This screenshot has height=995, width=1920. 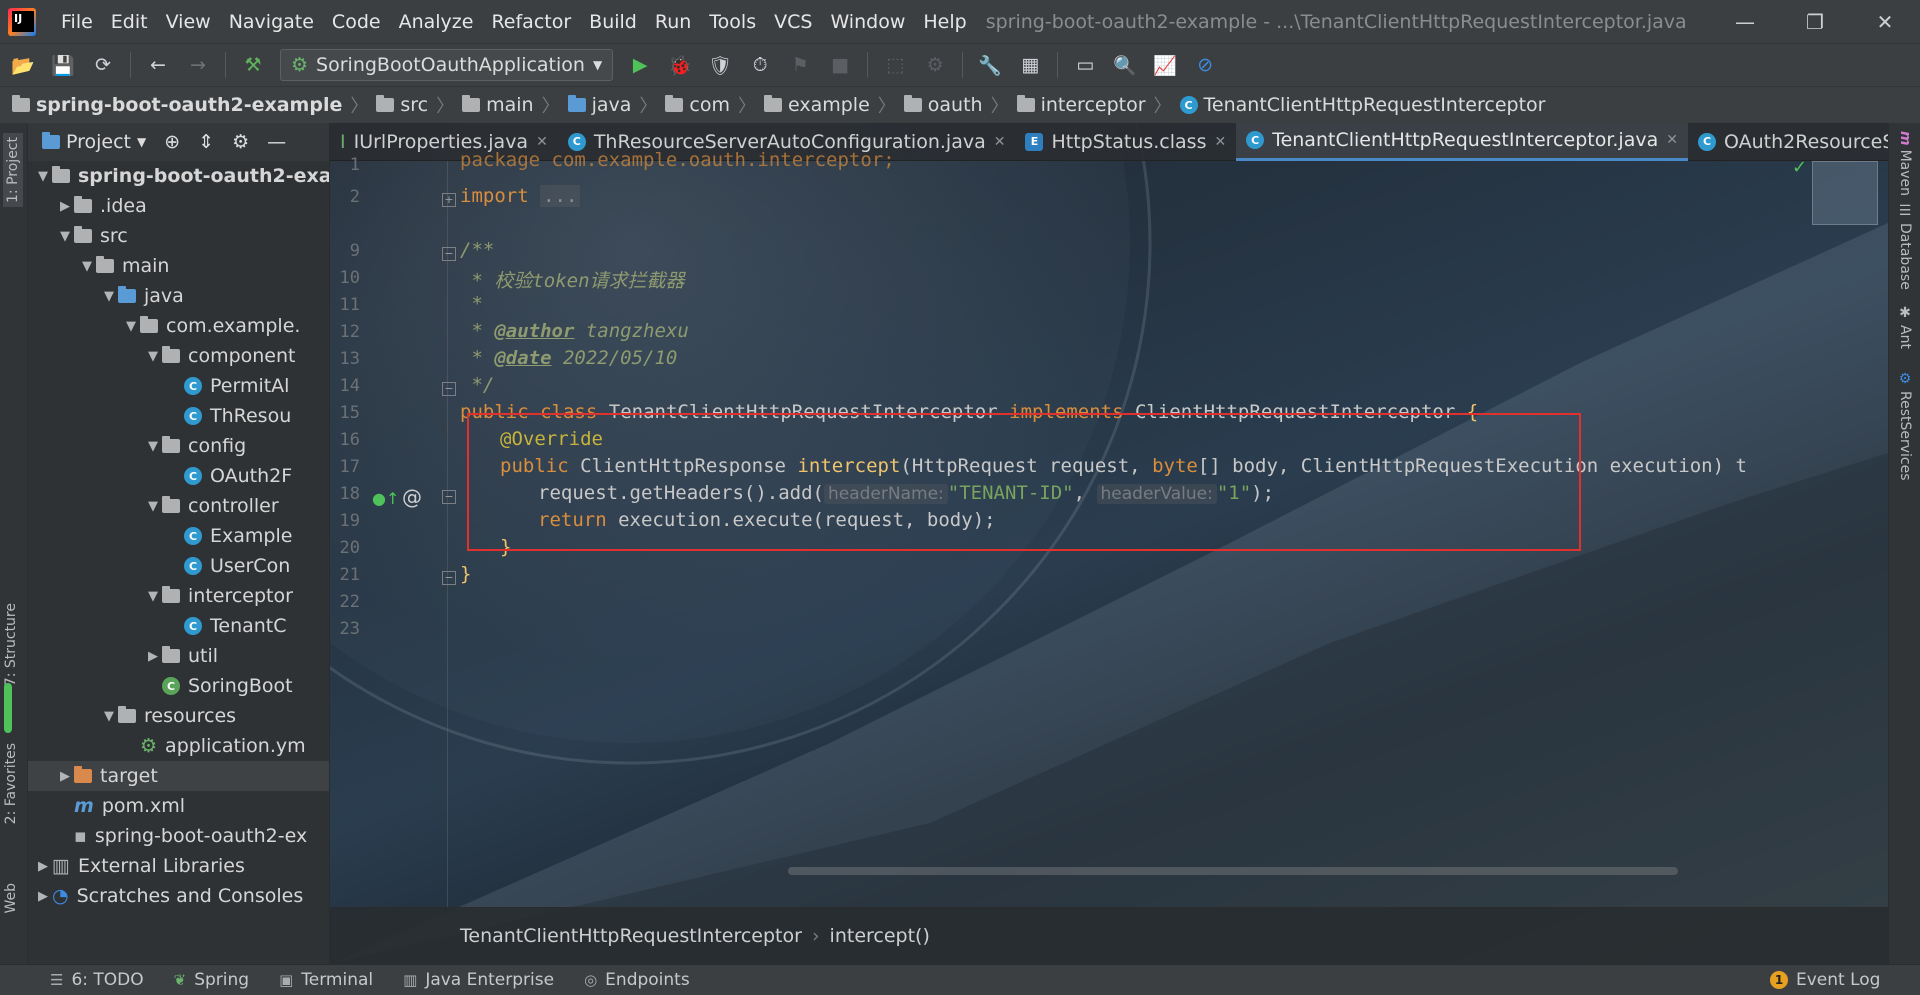 What do you see at coordinates (720, 65) in the screenshot?
I see `coverage-icon: 🛡` at bounding box center [720, 65].